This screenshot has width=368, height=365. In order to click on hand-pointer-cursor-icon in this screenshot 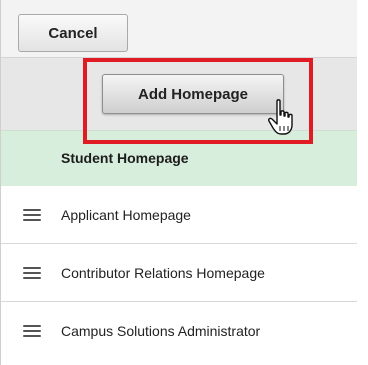, I will do `click(280, 117)`.